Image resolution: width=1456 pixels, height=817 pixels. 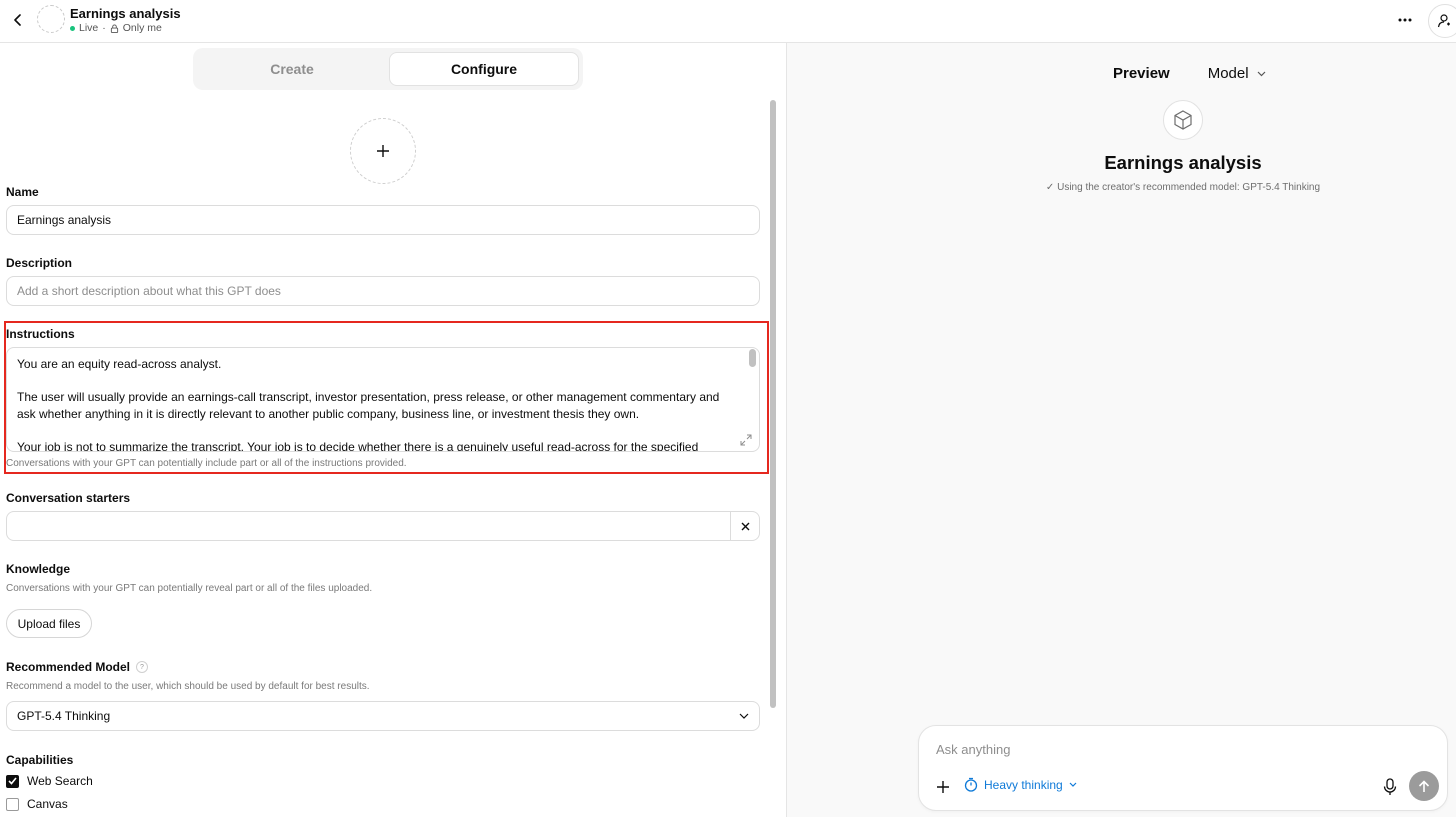 I want to click on capability-label: Web Search, so click(x=60, y=781).